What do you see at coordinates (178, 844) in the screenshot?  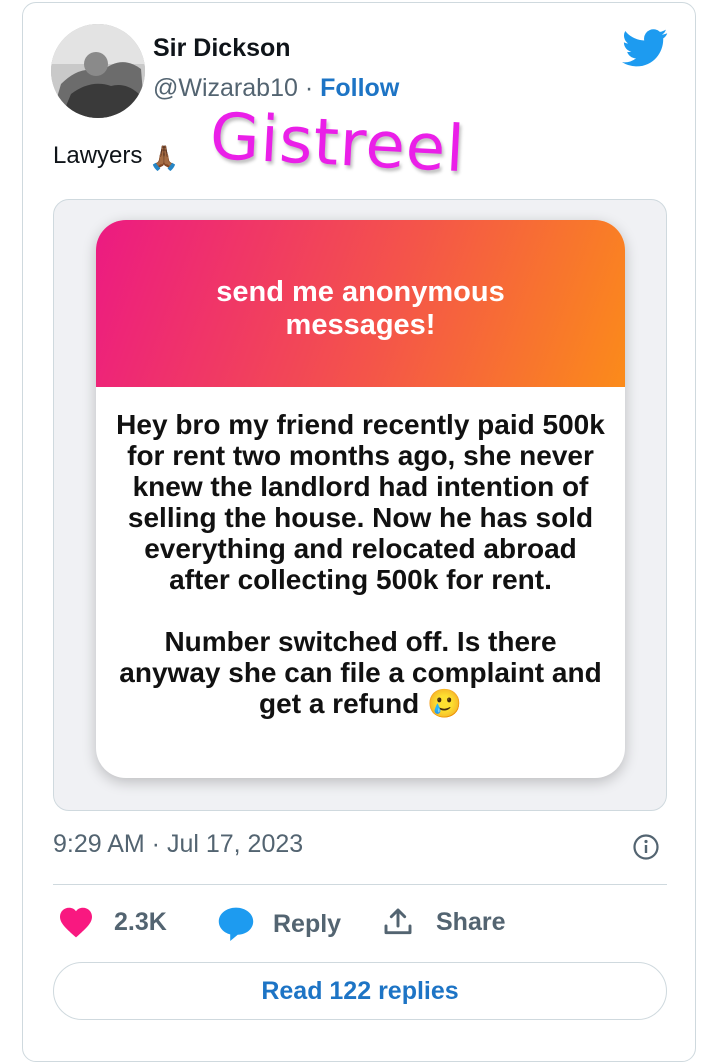 I see `tweet-timestamp: 9:29 AM · Jul 17, 2023` at bounding box center [178, 844].